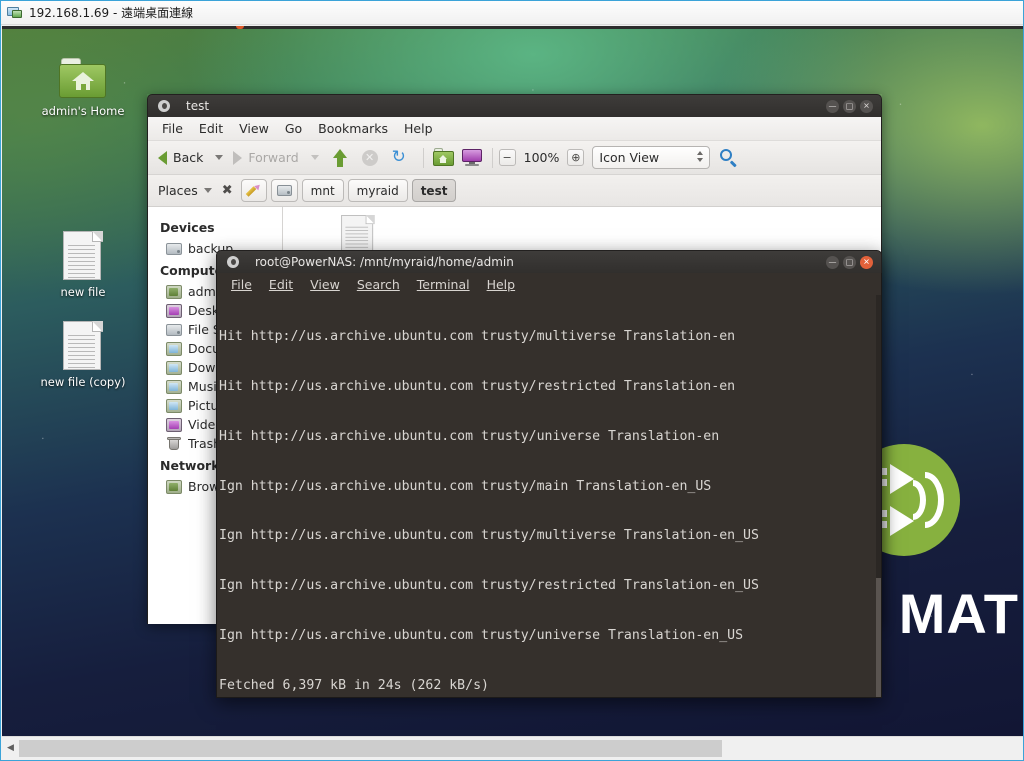 This screenshot has height=761, width=1024. What do you see at coordinates (878, 637) in the screenshot?
I see `terminal-scrollbar-thumb` at bounding box center [878, 637].